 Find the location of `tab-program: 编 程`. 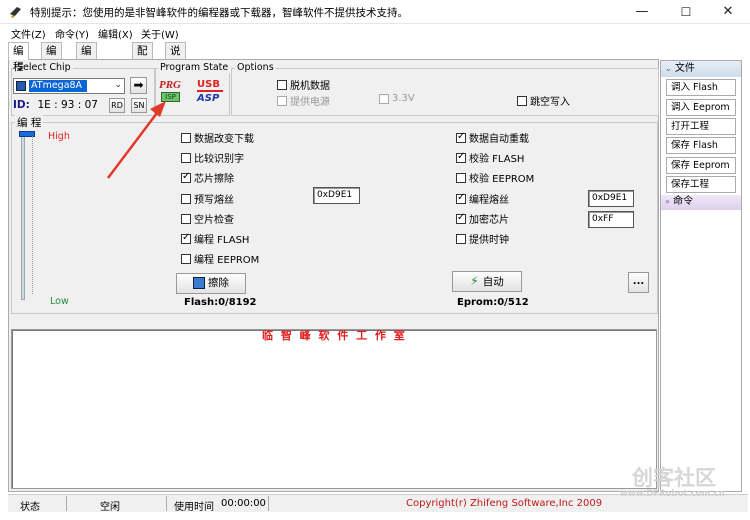

tab-program: 编 程 is located at coordinates (18, 57).